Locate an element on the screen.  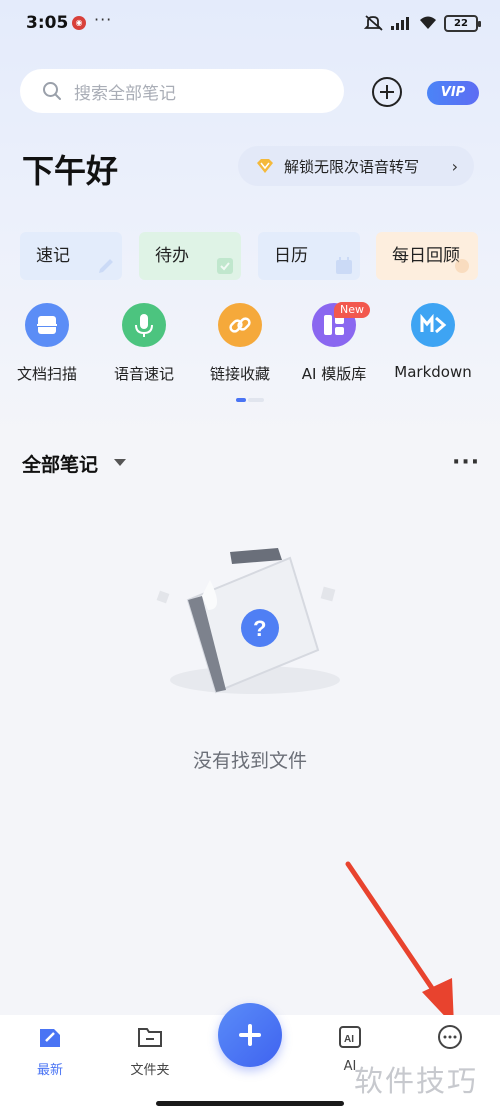
empty-folder-illustration: ? is located at coordinates (248, 621).